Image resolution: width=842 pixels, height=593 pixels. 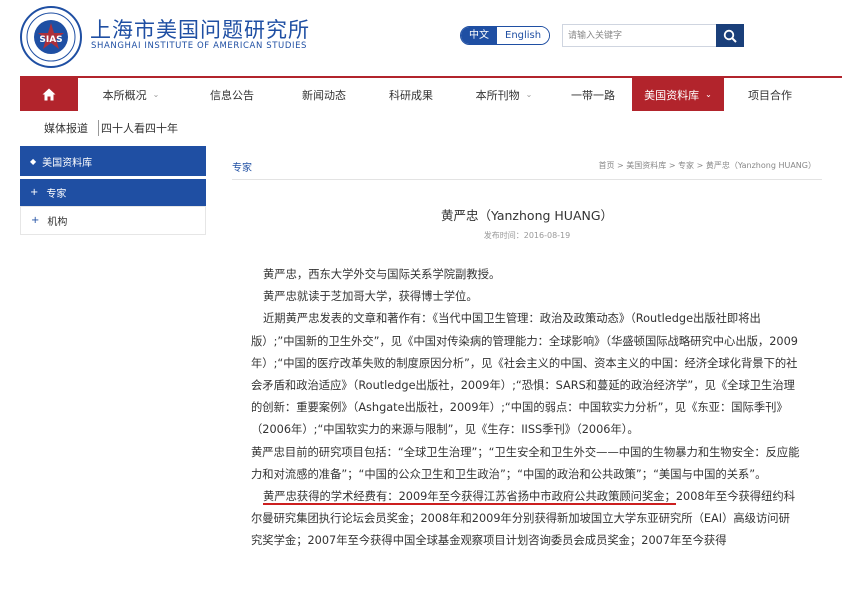 I want to click on home-icon, so click(x=49, y=94).